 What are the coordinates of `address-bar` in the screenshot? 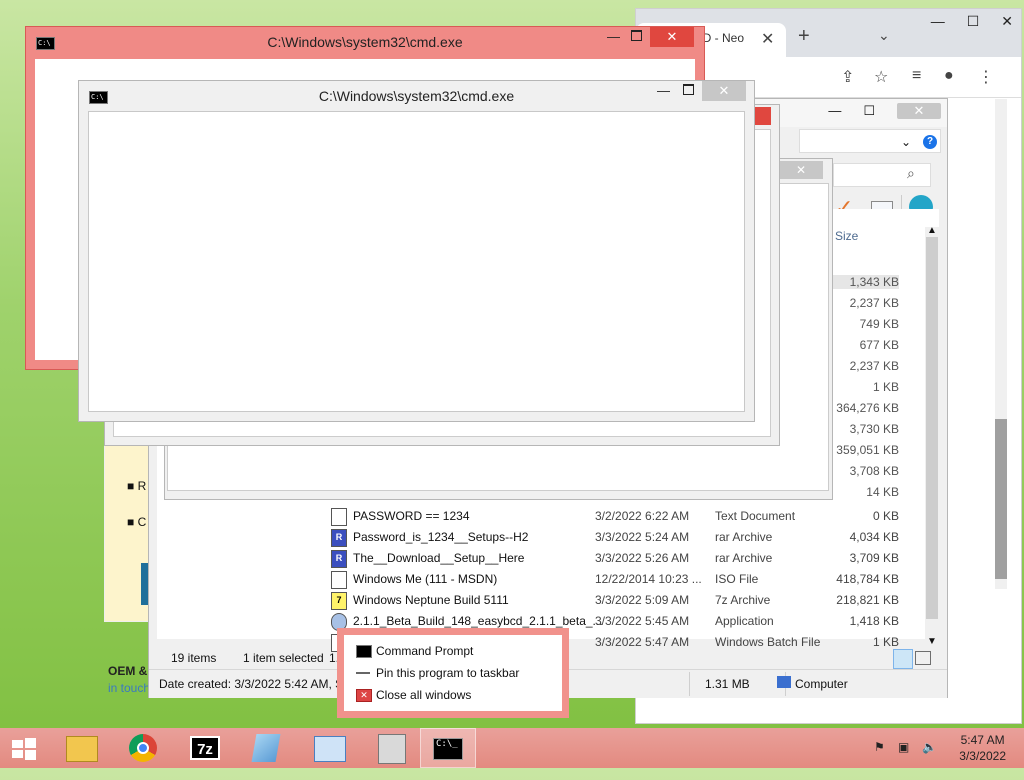 It's located at (870, 141).